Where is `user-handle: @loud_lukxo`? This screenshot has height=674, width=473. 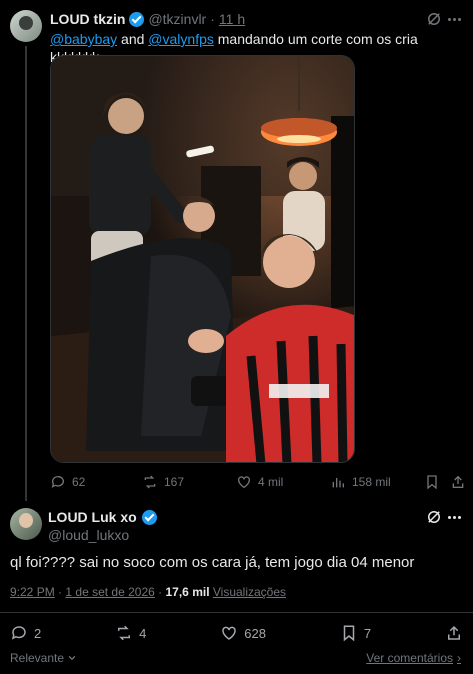 user-handle: @loud_lukxo is located at coordinates (88, 535).